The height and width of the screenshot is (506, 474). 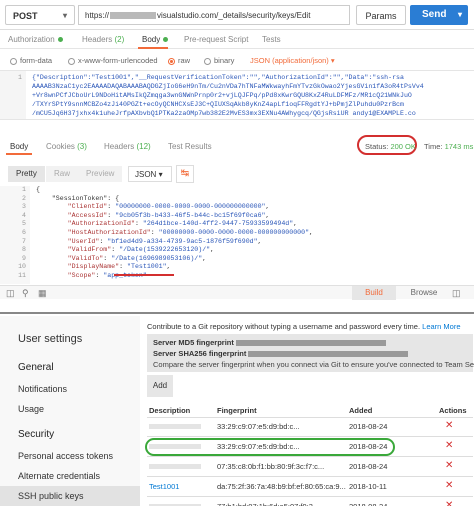 What do you see at coordinates (155, 39) in the screenshot?
I see `tab-body: Body` at bounding box center [155, 39].